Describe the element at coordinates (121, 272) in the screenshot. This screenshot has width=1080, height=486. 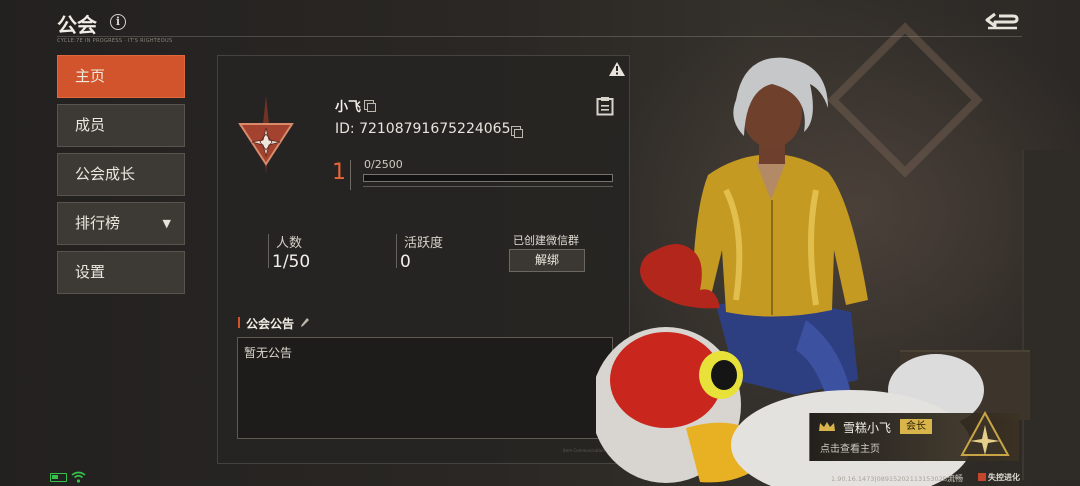
I see `sidebar-item-settings: 设置` at that location.